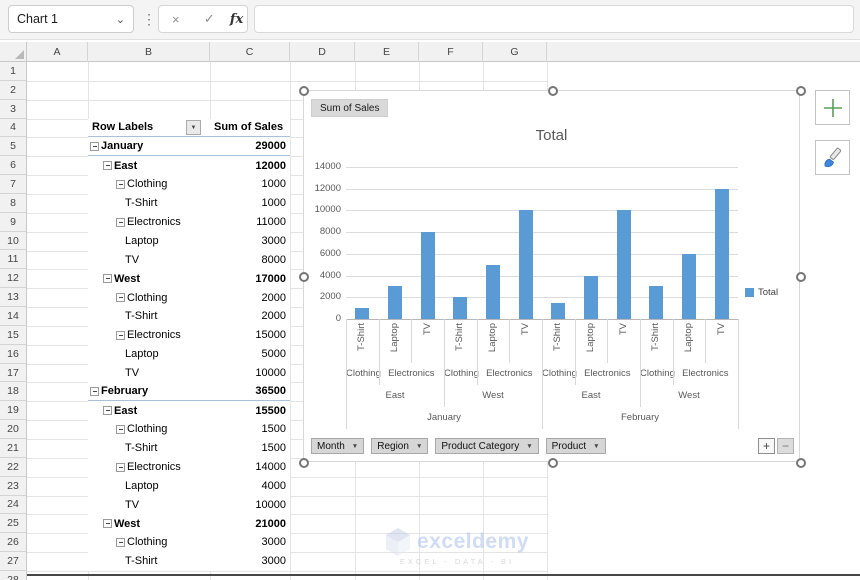  Describe the element at coordinates (575, 446) in the screenshot. I see `field-button-product: Product ▼` at that location.